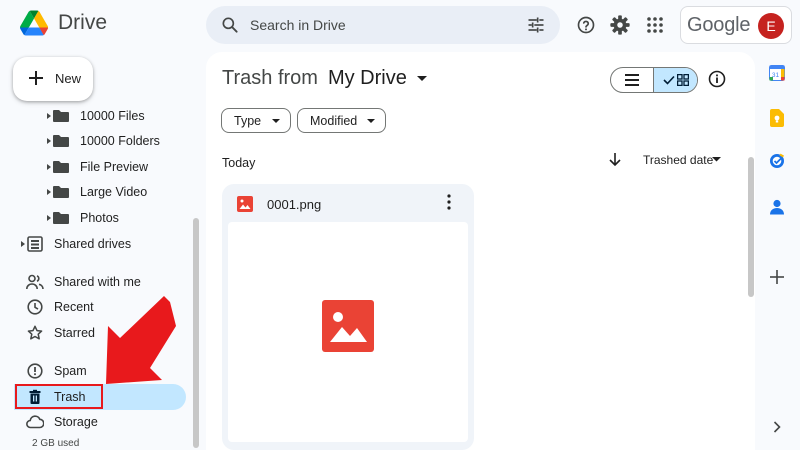 Image resolution: width=800 pixels, height=450 pixels. Describe the element at coordinates (36, 78) in the screenshot. I see `plus-icon` at that location.